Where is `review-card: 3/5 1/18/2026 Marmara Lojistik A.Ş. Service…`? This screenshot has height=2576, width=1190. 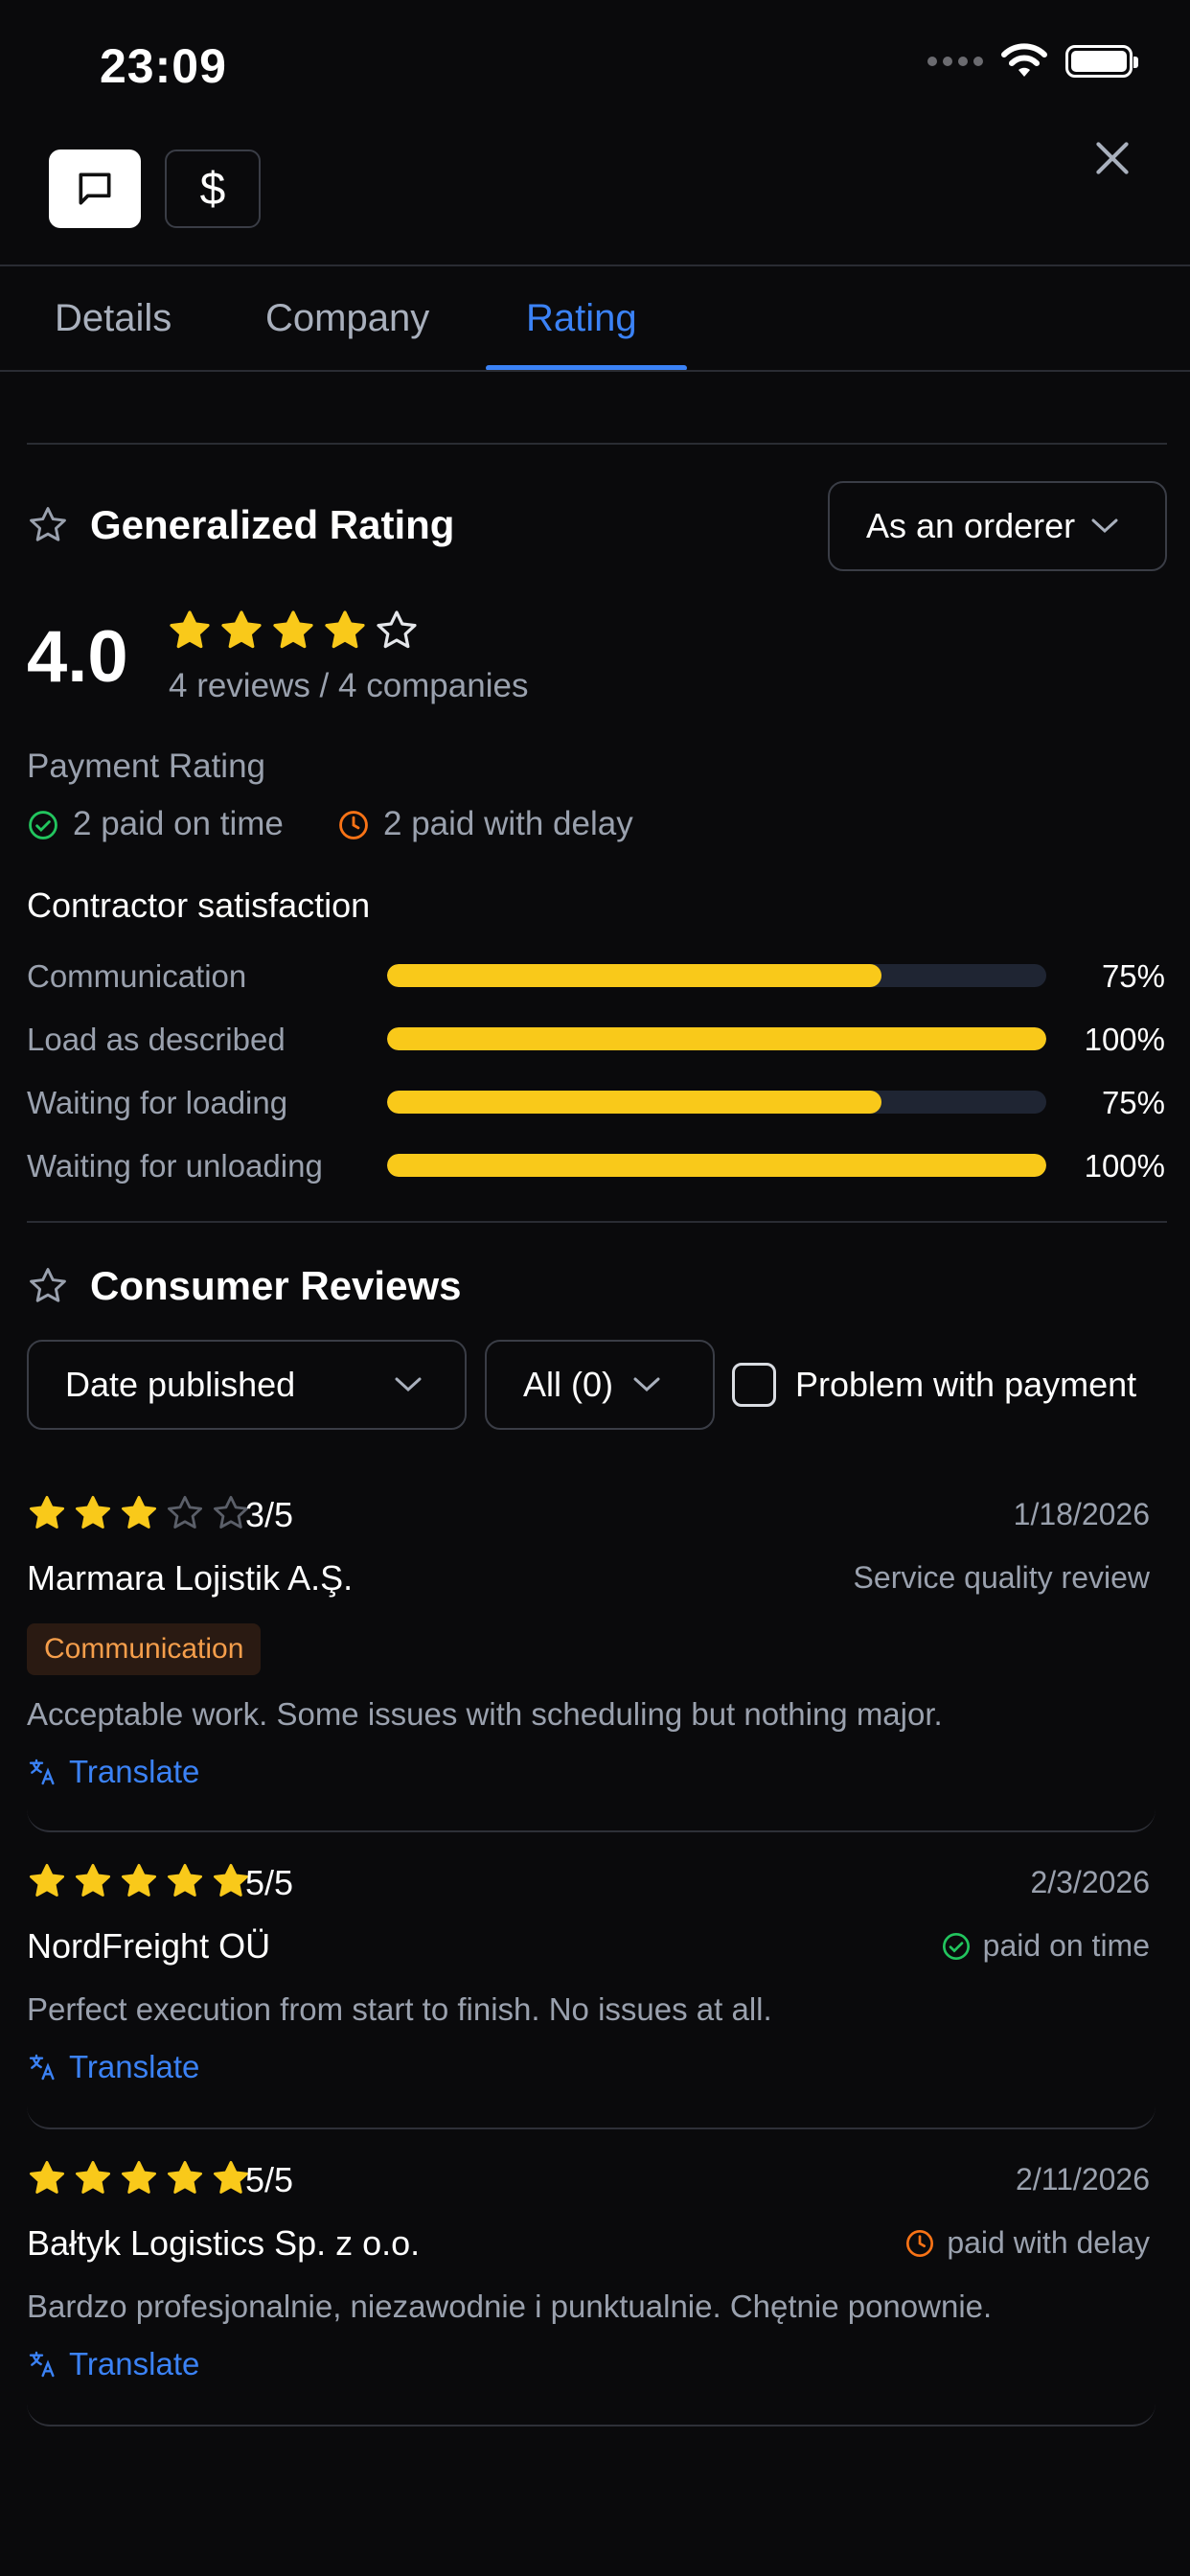
review-card: 3/5 1/18/2026 Marmara Lojistik A.Ş. Service… is located at coordinates (591, 1648).